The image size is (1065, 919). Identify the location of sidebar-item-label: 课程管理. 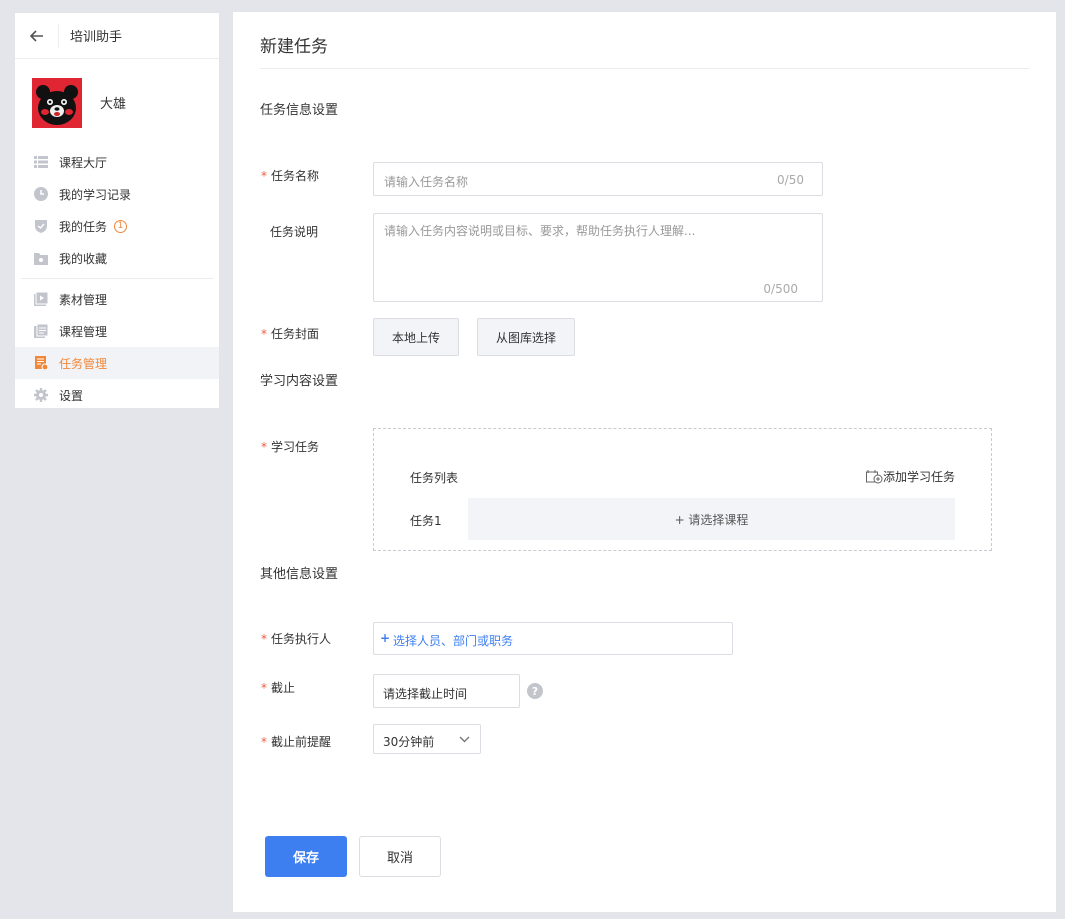
(83, 331).